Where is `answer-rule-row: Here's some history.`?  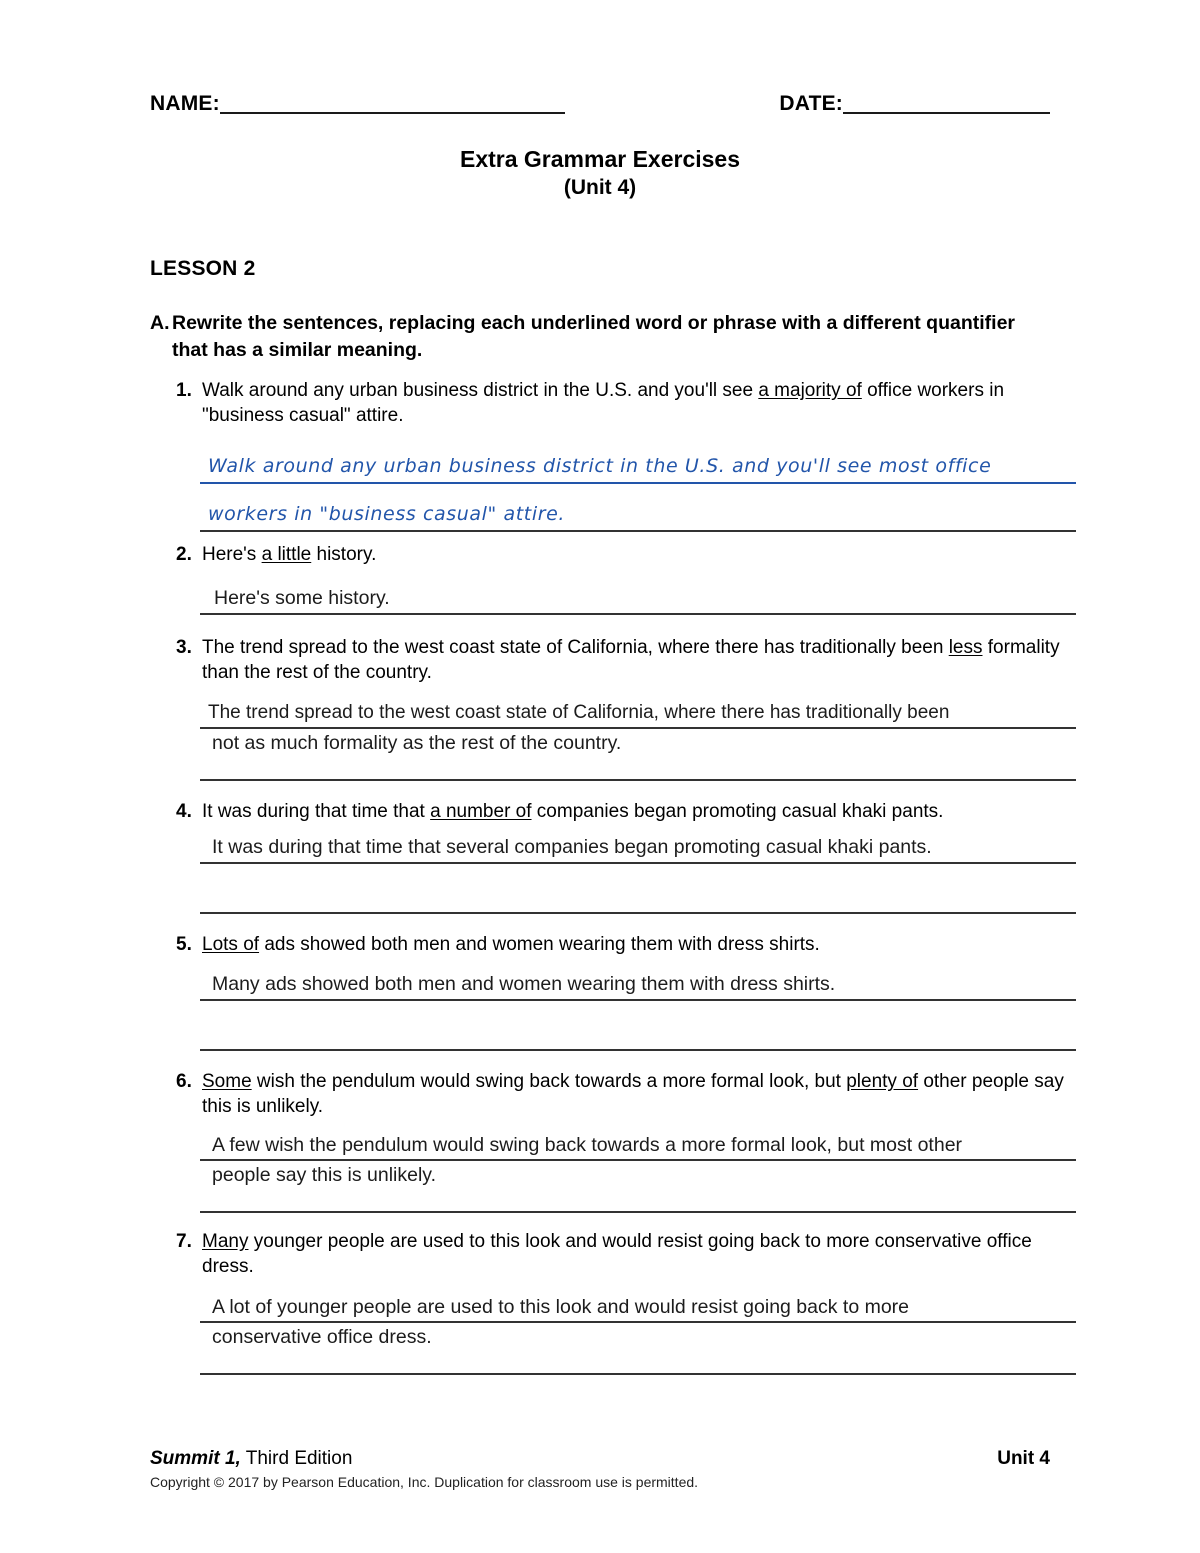 answer-rule-row: Here's some history. is located at coordinates (626, 593).